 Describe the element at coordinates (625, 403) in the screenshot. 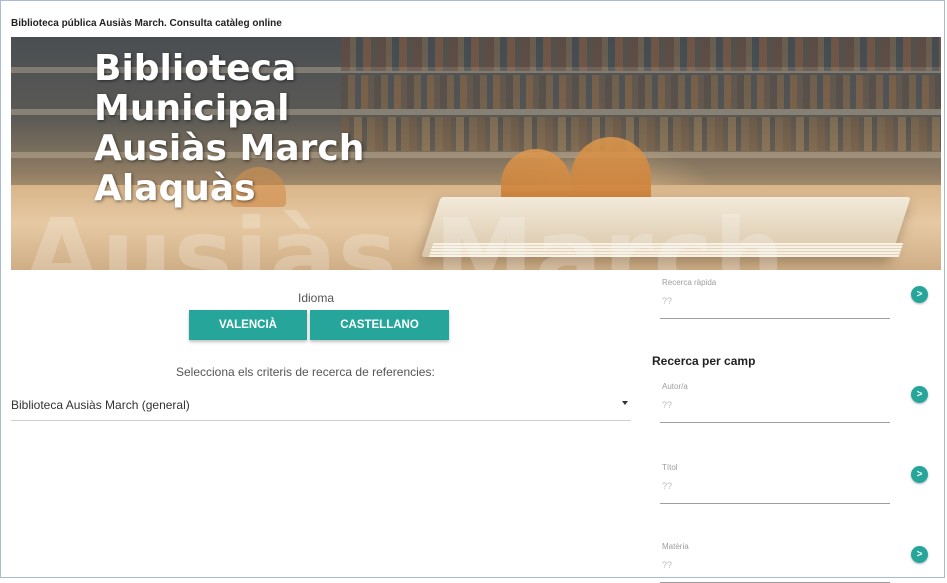

I see `caret-down-icon` at that location.